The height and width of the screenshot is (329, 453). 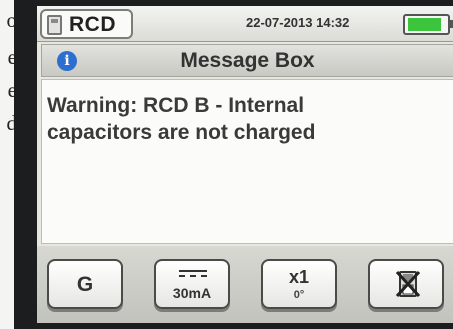 I want to click on warning-line-1: Warning: RCD B - Internal, so click(x=176, y=105).